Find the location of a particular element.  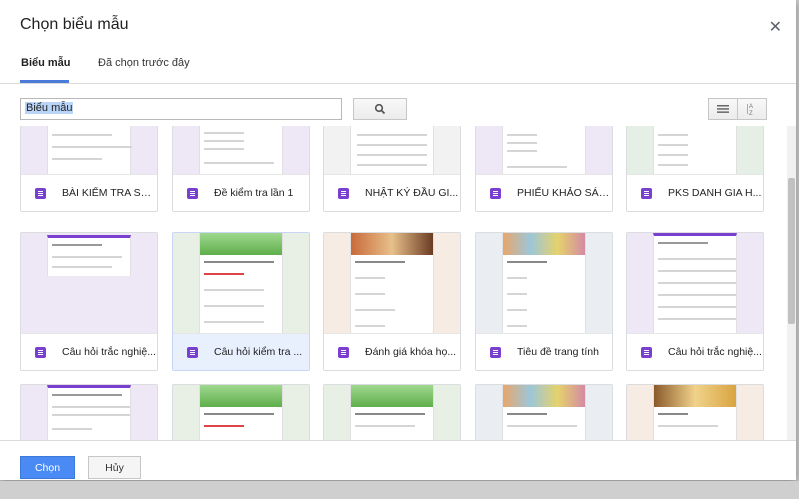

template-card: Tiêu đề trang tính is located at coordinates (544, 301).